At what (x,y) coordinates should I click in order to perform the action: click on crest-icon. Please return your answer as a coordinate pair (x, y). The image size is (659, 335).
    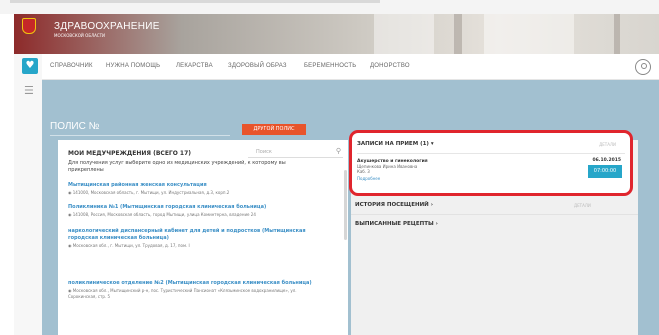
    Looking at the image, I should click on (29, 26).